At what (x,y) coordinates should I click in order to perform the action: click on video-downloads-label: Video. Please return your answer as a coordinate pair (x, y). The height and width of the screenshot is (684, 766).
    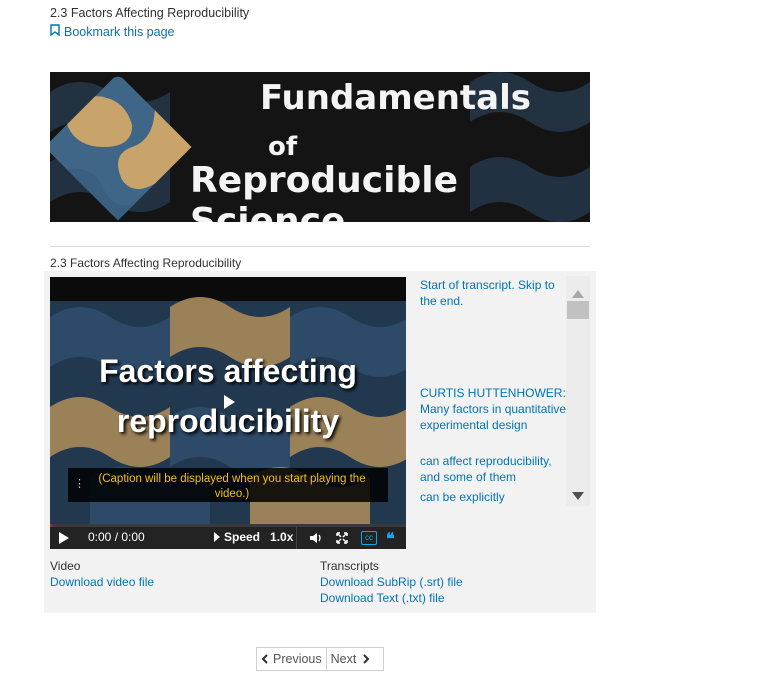
    Looking at the image, I should click on (65, 566).